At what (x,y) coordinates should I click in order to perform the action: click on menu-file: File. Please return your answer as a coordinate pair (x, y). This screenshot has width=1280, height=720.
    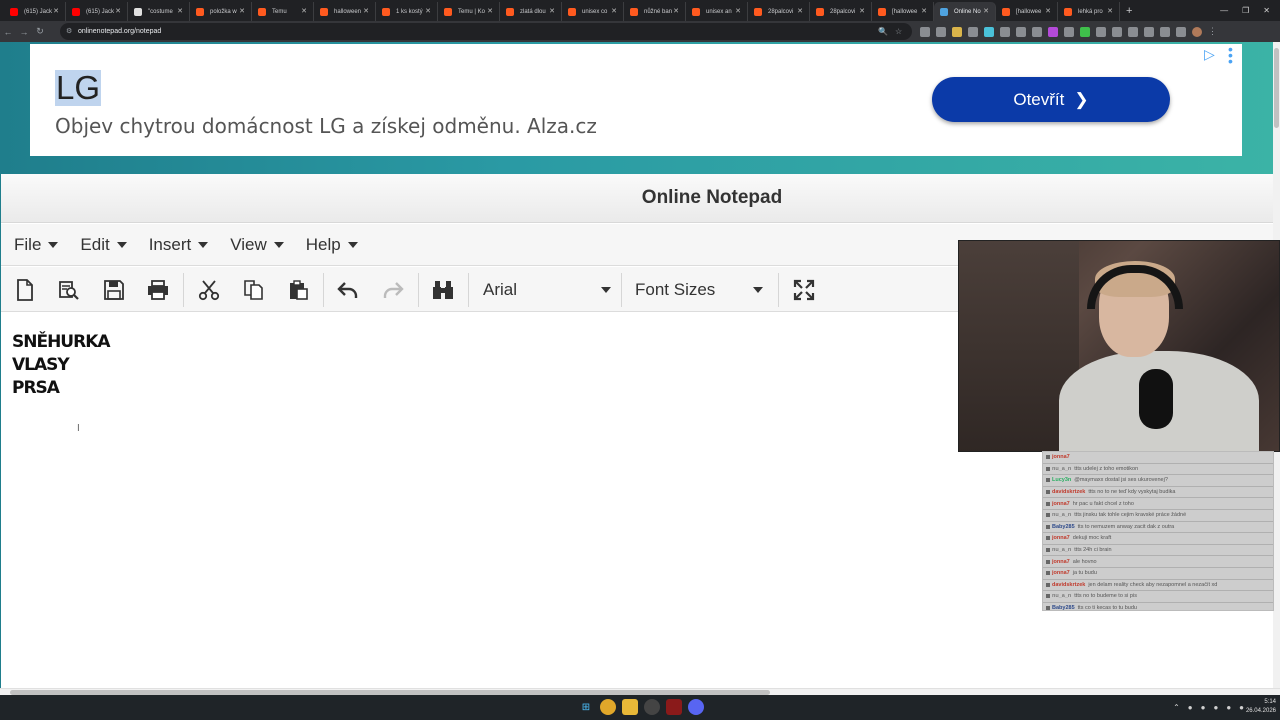
    Looking at the image, I should click on (36, 245).